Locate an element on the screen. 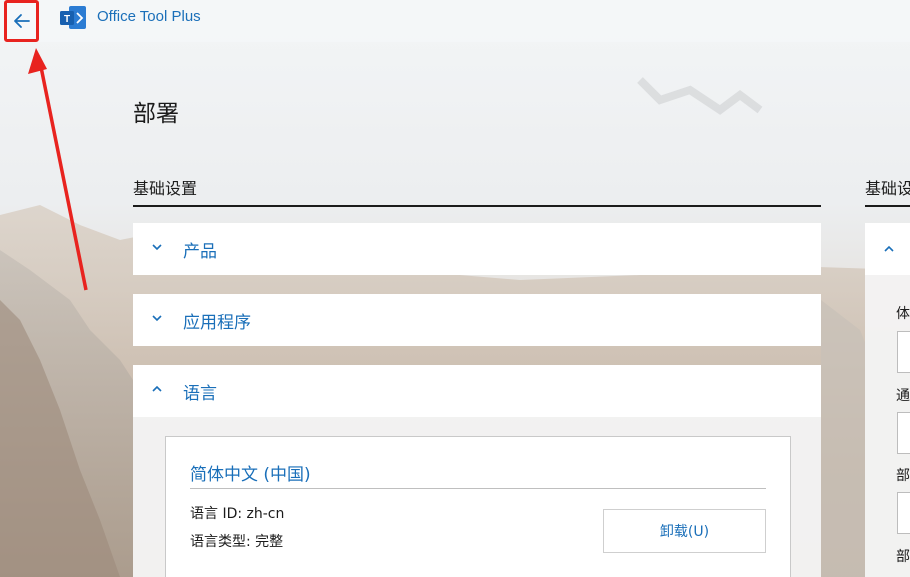 The image size is (910, 577). accordion-language-label: 语言 is located at coordinates (200, 394).